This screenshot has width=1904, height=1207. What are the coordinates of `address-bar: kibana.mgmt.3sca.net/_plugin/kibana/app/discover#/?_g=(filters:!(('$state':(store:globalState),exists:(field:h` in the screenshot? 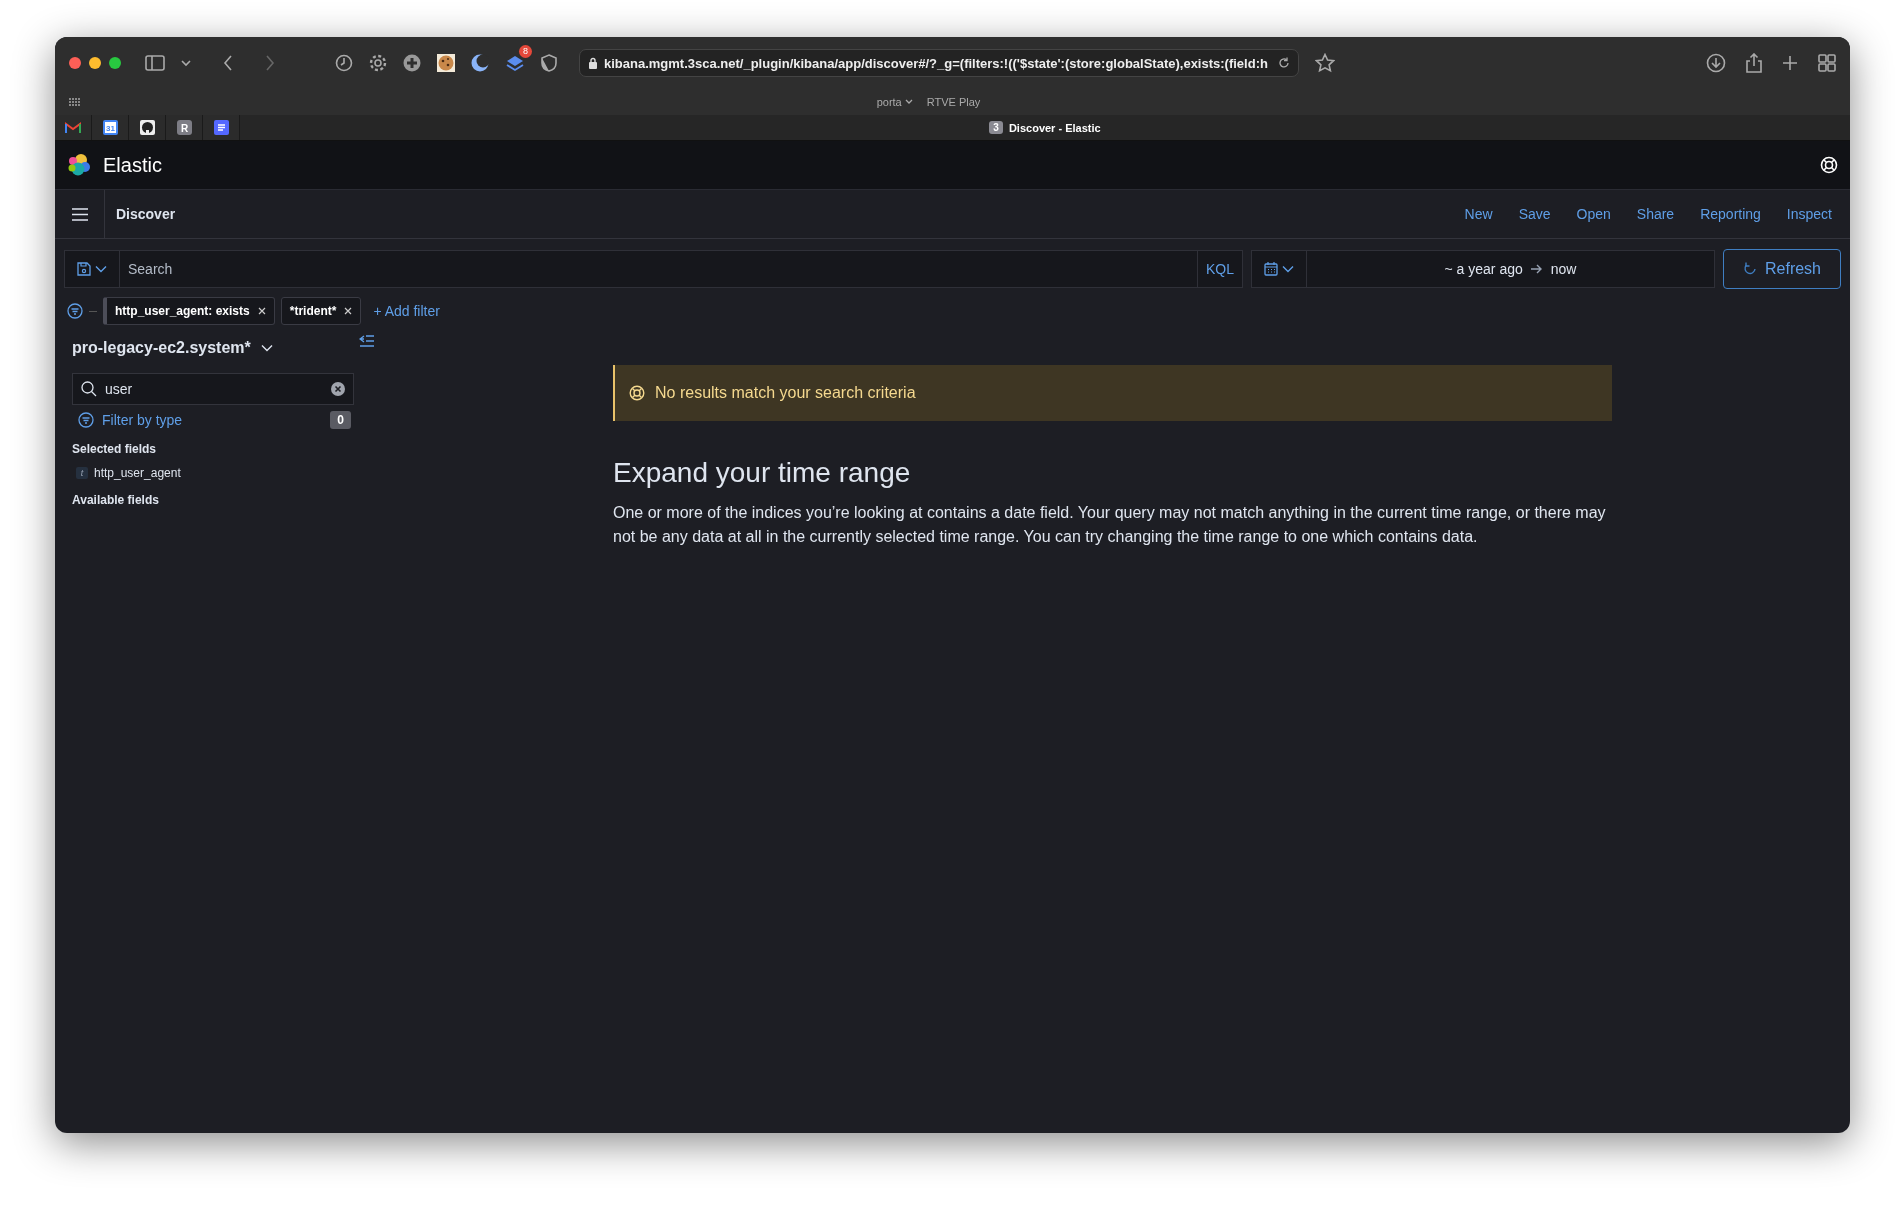 It's located at (939, 63).